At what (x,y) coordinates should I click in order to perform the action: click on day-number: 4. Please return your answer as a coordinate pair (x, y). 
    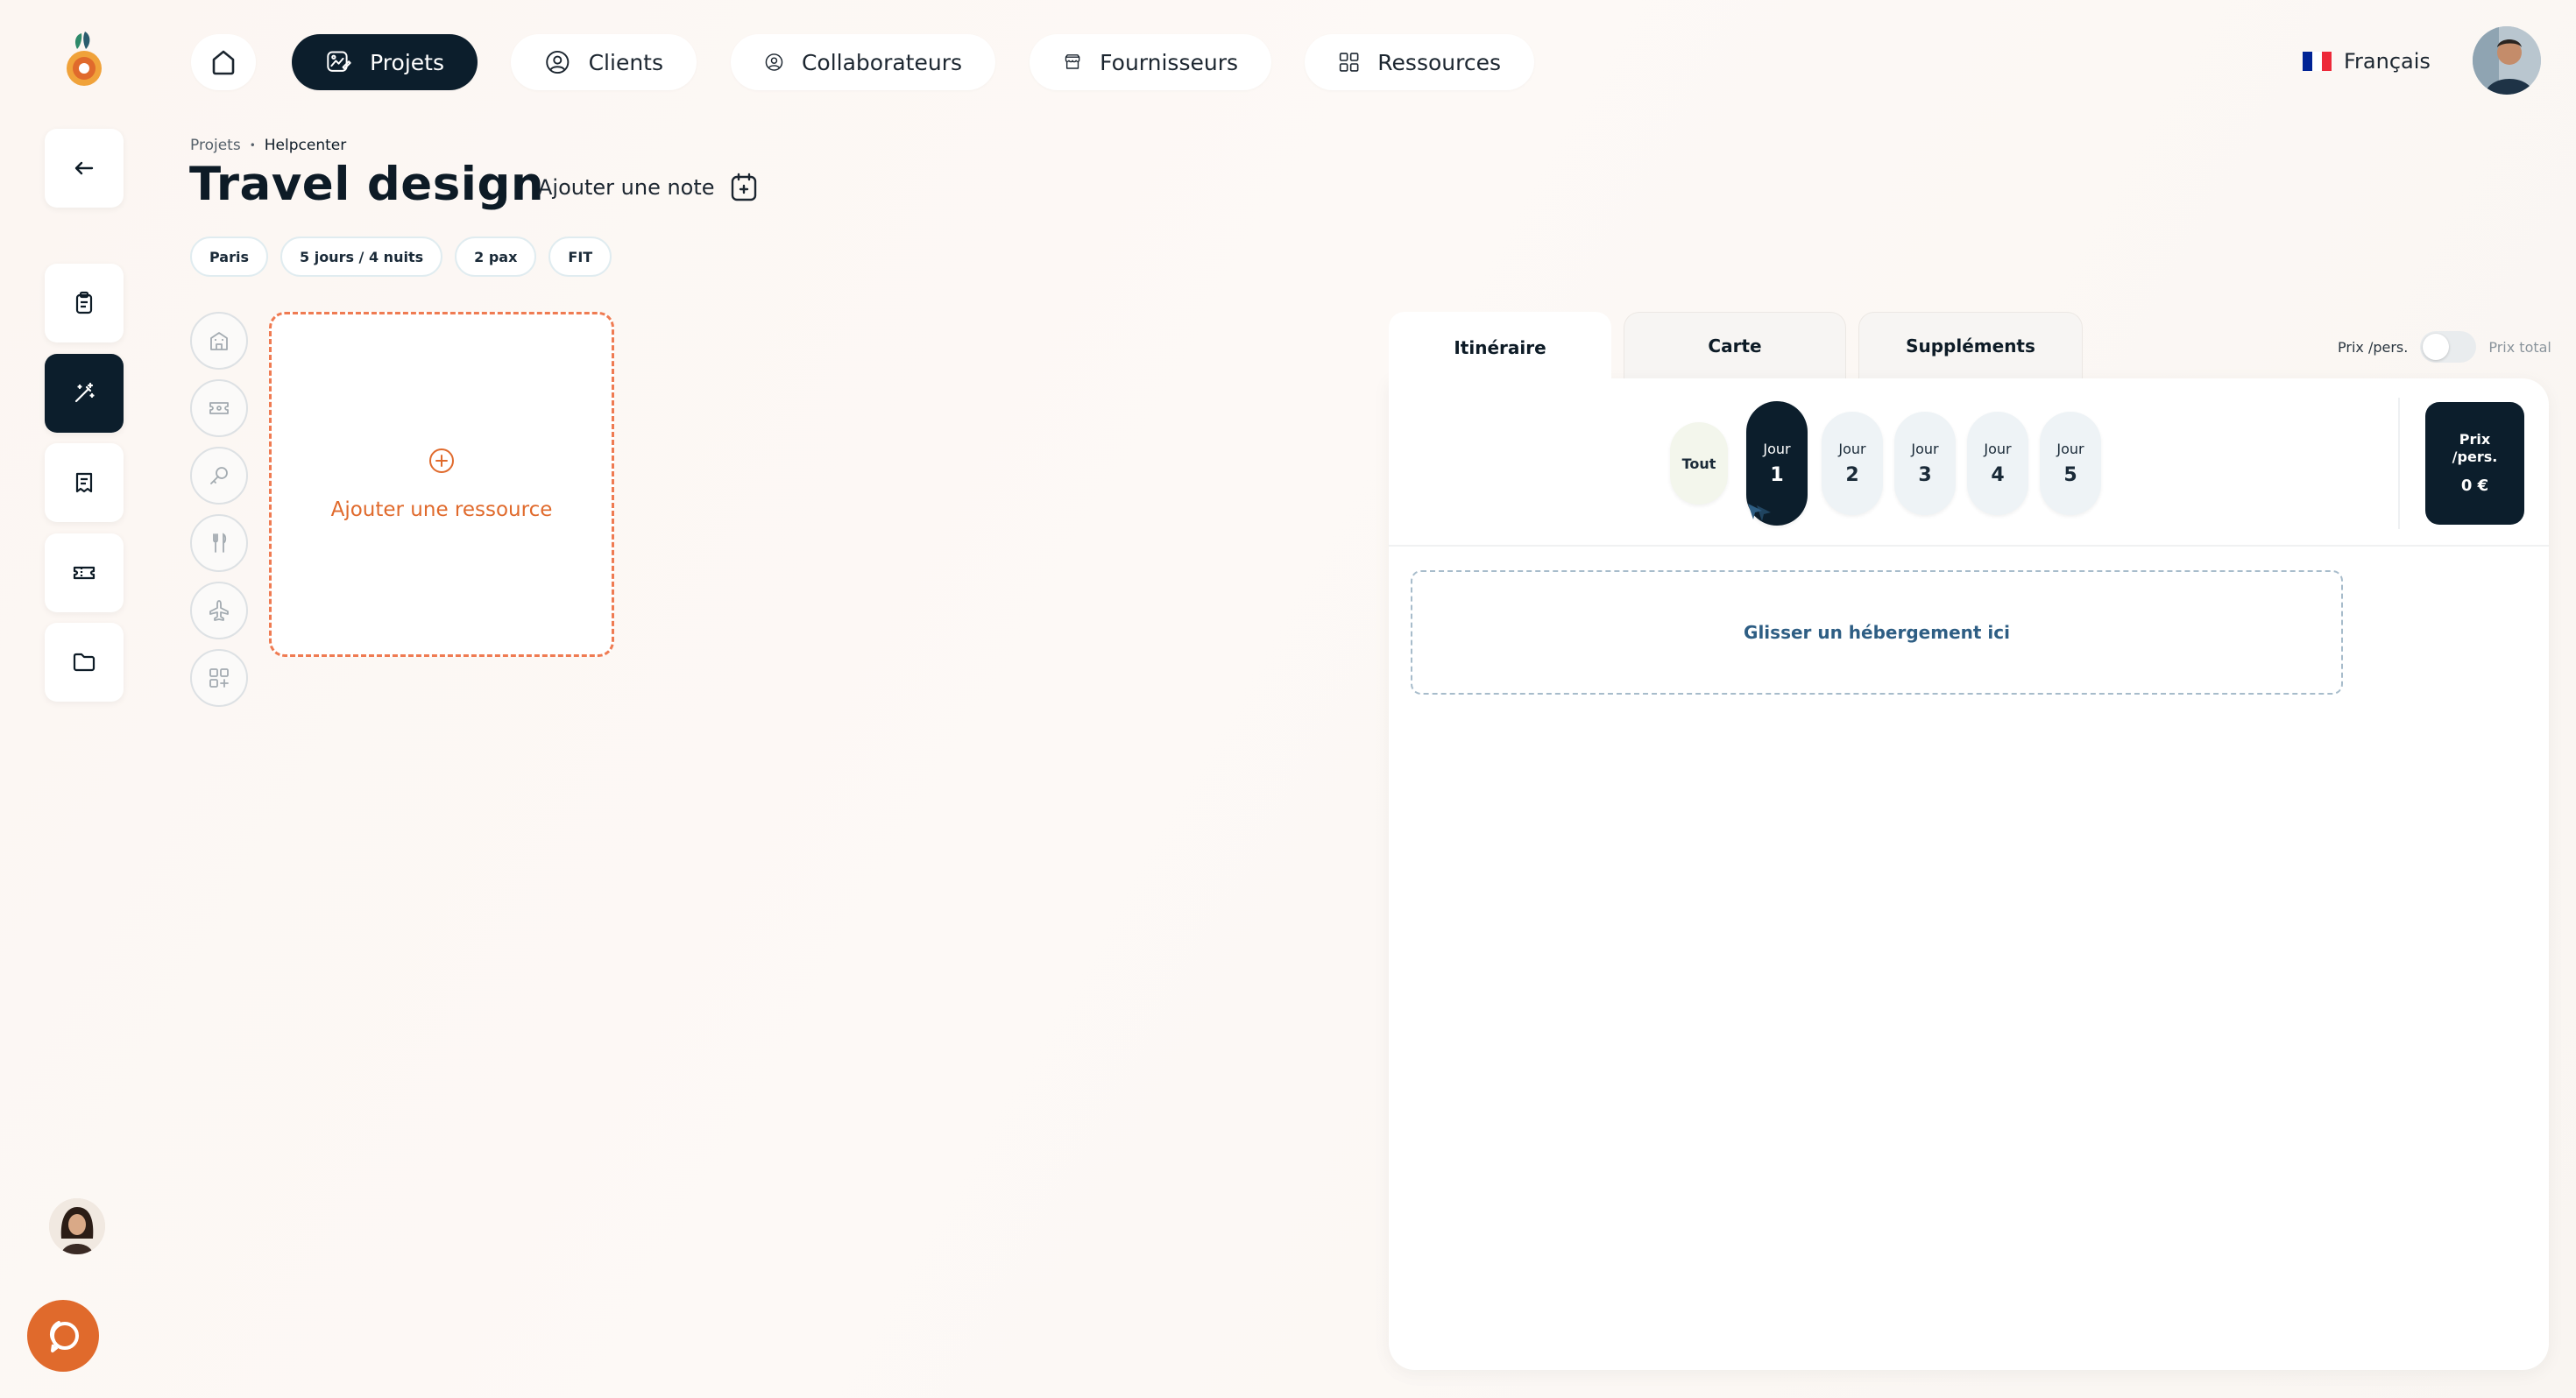
    Looking at the image, I should click on (1998, 475).